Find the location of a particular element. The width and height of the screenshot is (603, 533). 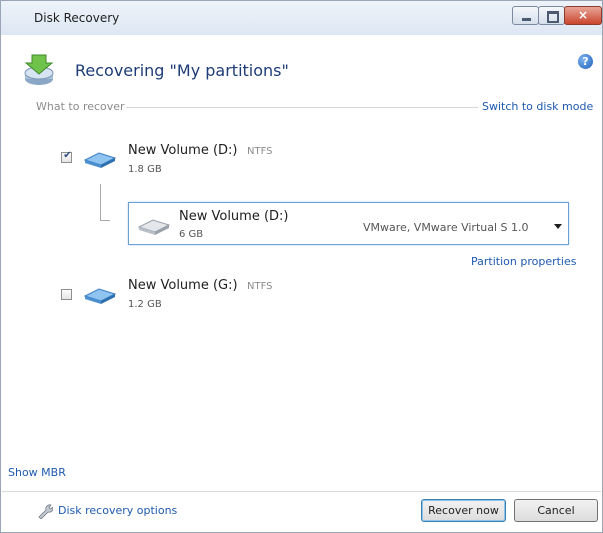

minimize-button is located at coordinates (525, 15).